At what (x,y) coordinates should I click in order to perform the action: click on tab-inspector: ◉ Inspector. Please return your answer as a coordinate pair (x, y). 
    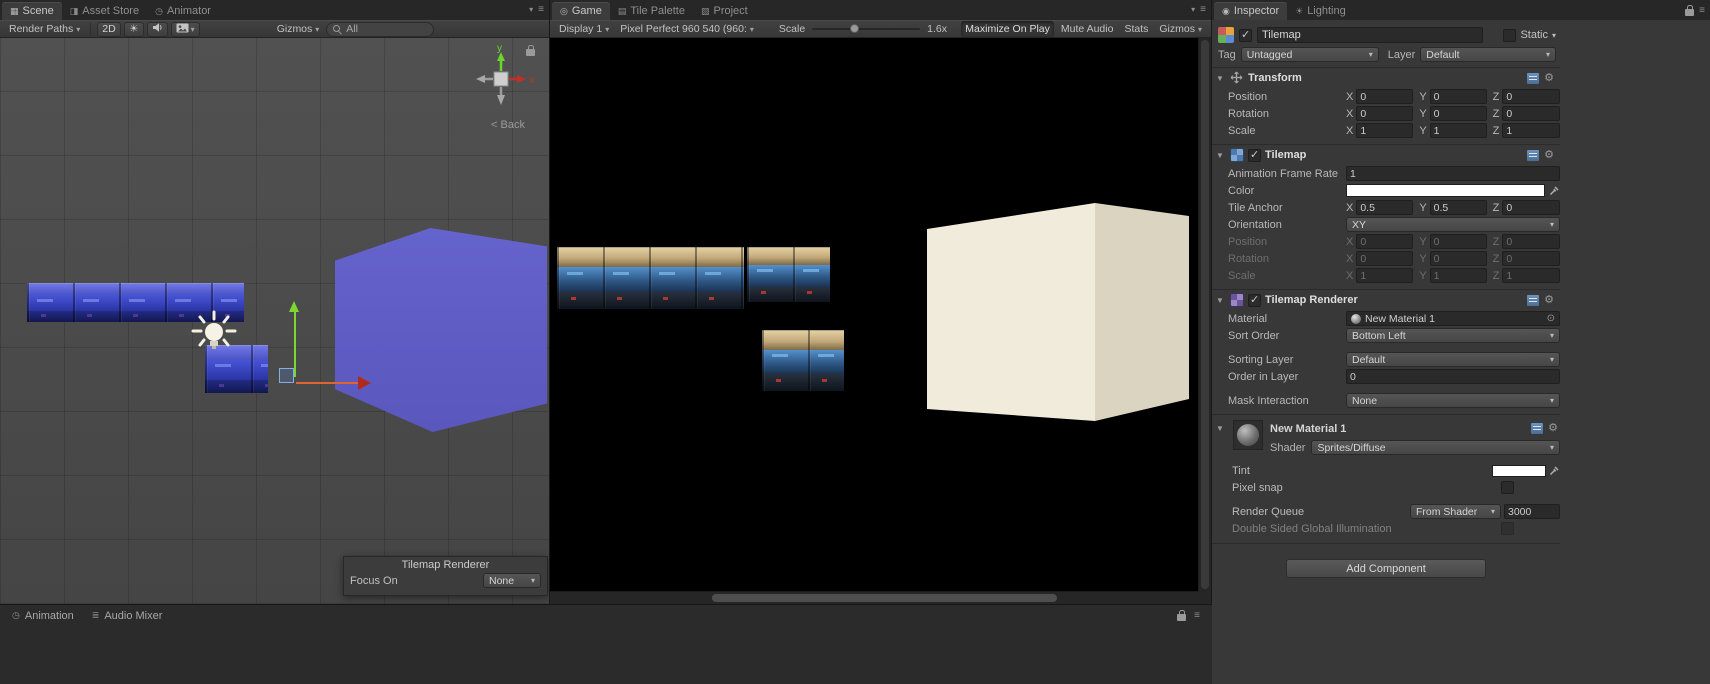
    Looking at the image, I should click on (1251, 11).